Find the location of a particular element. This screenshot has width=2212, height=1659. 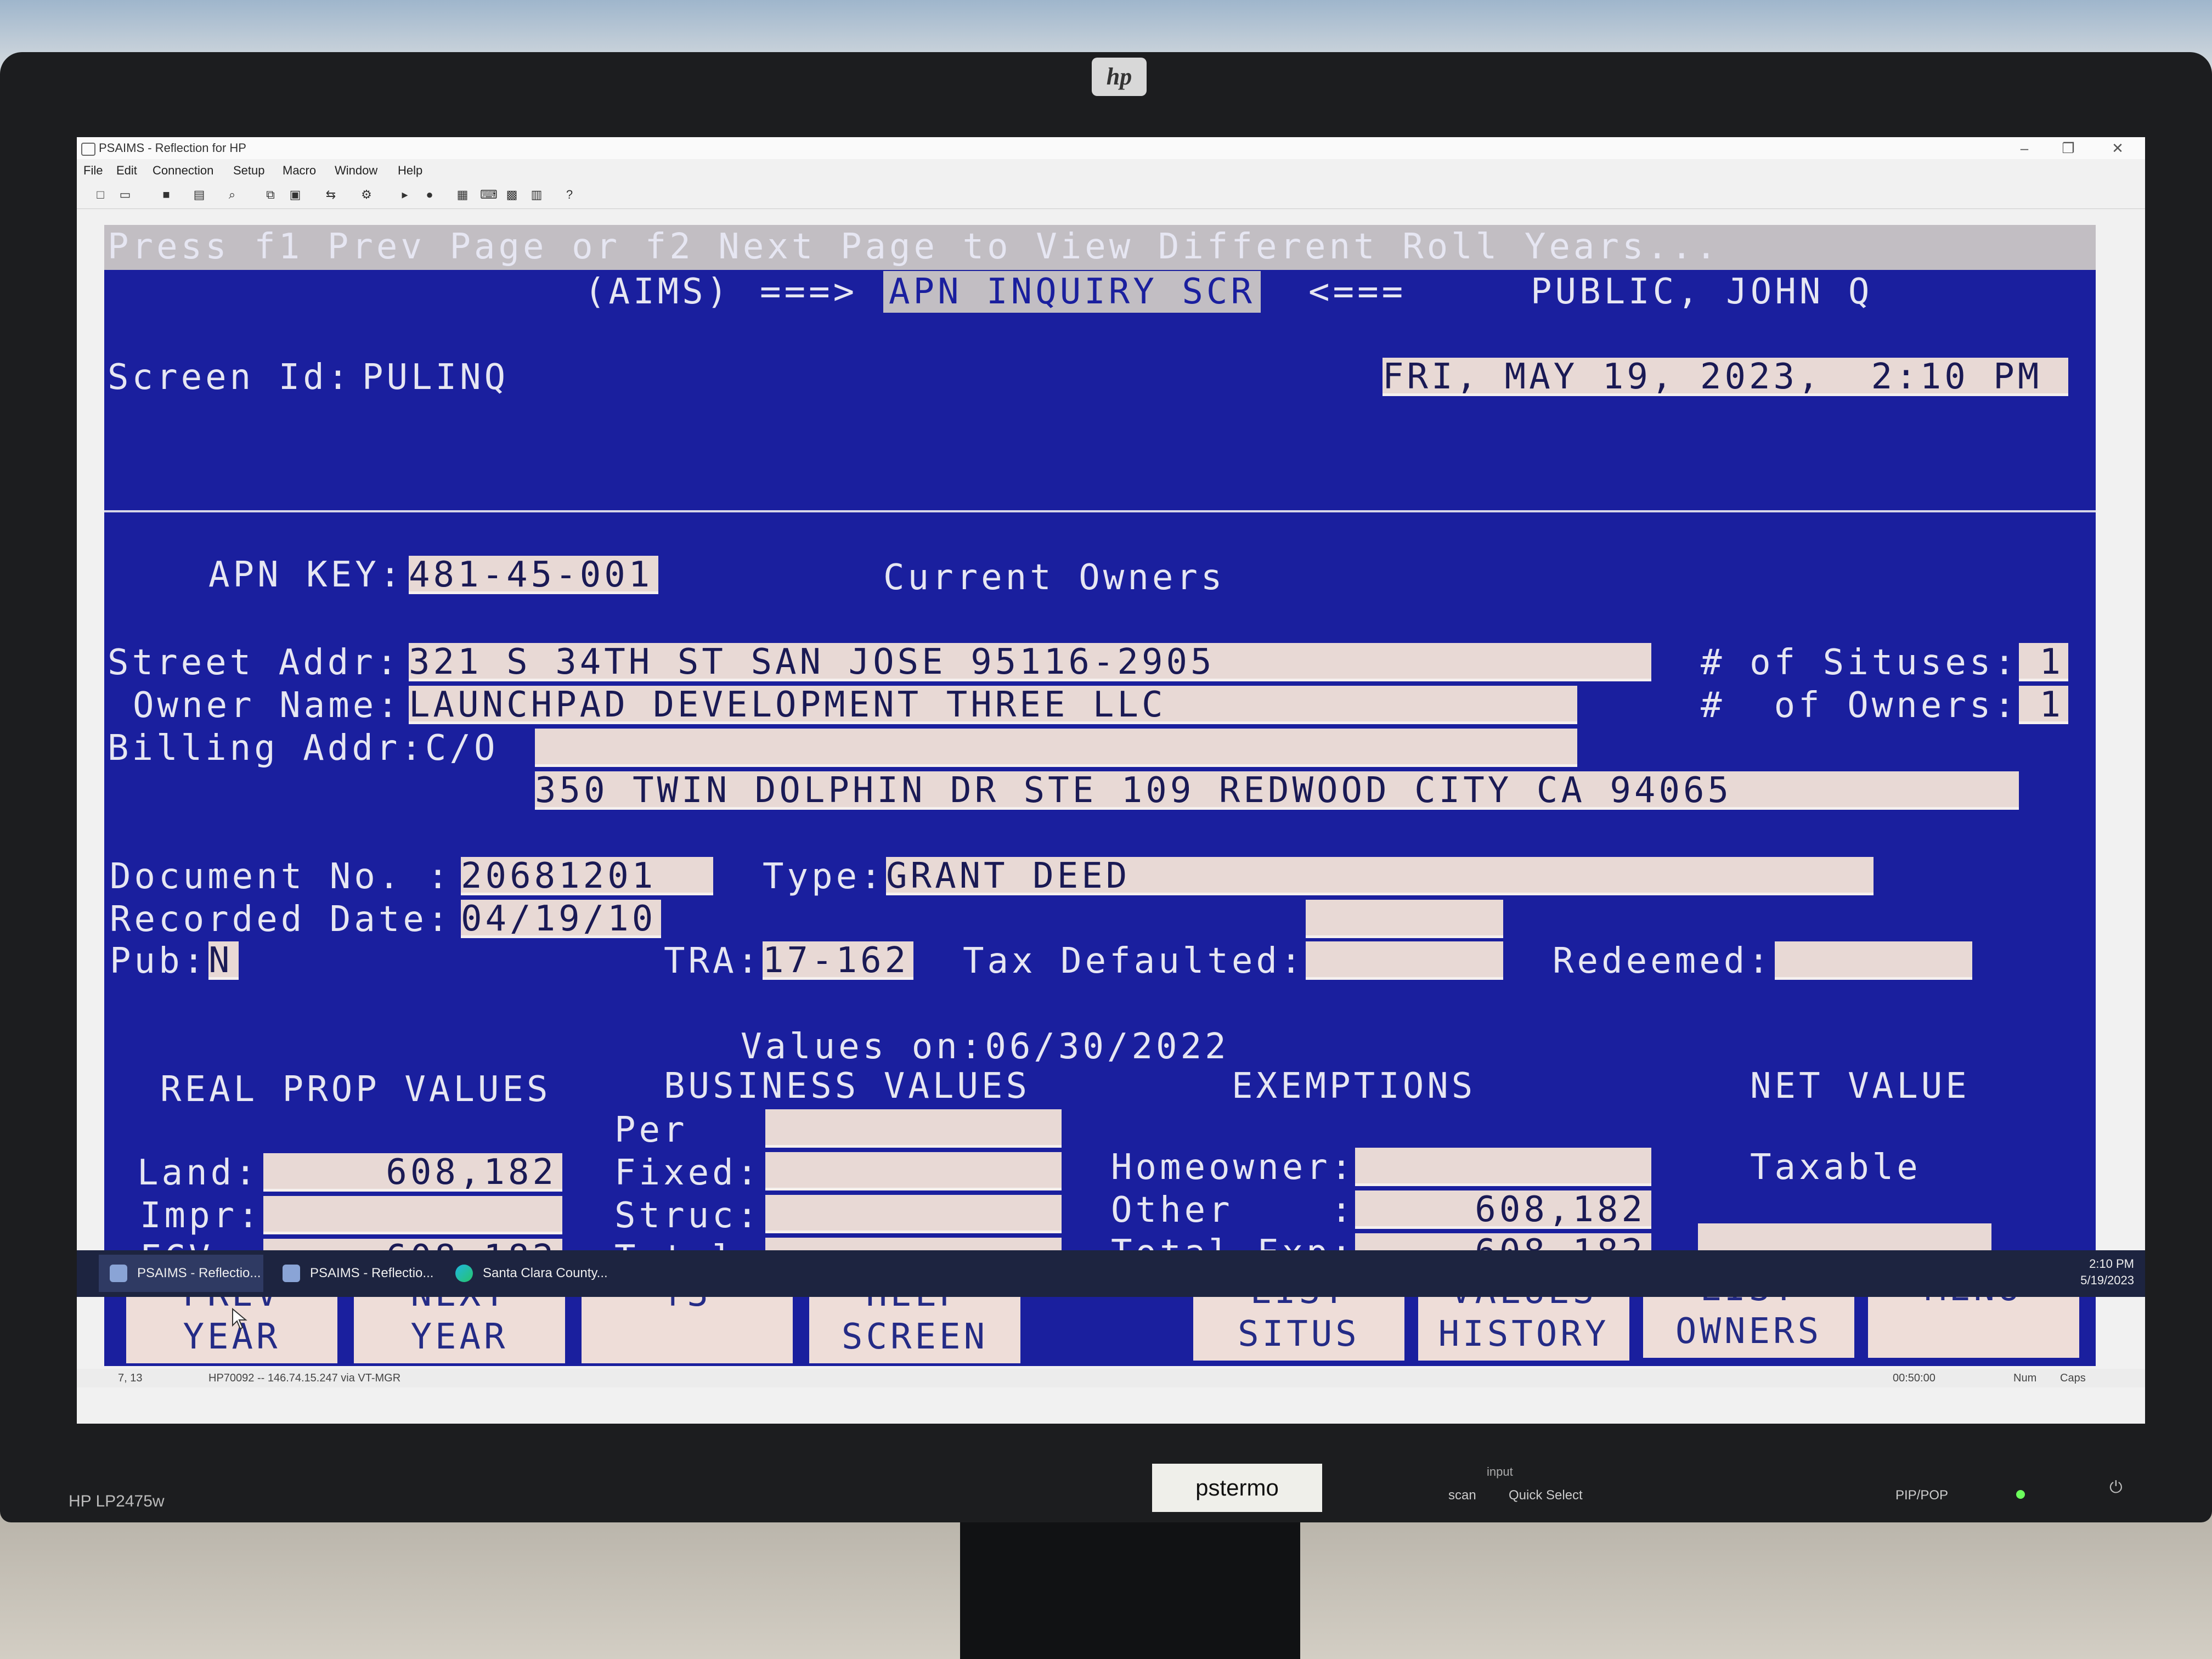

business-heading: BUSINESS VALUES is located at coordinates (847, 1086).